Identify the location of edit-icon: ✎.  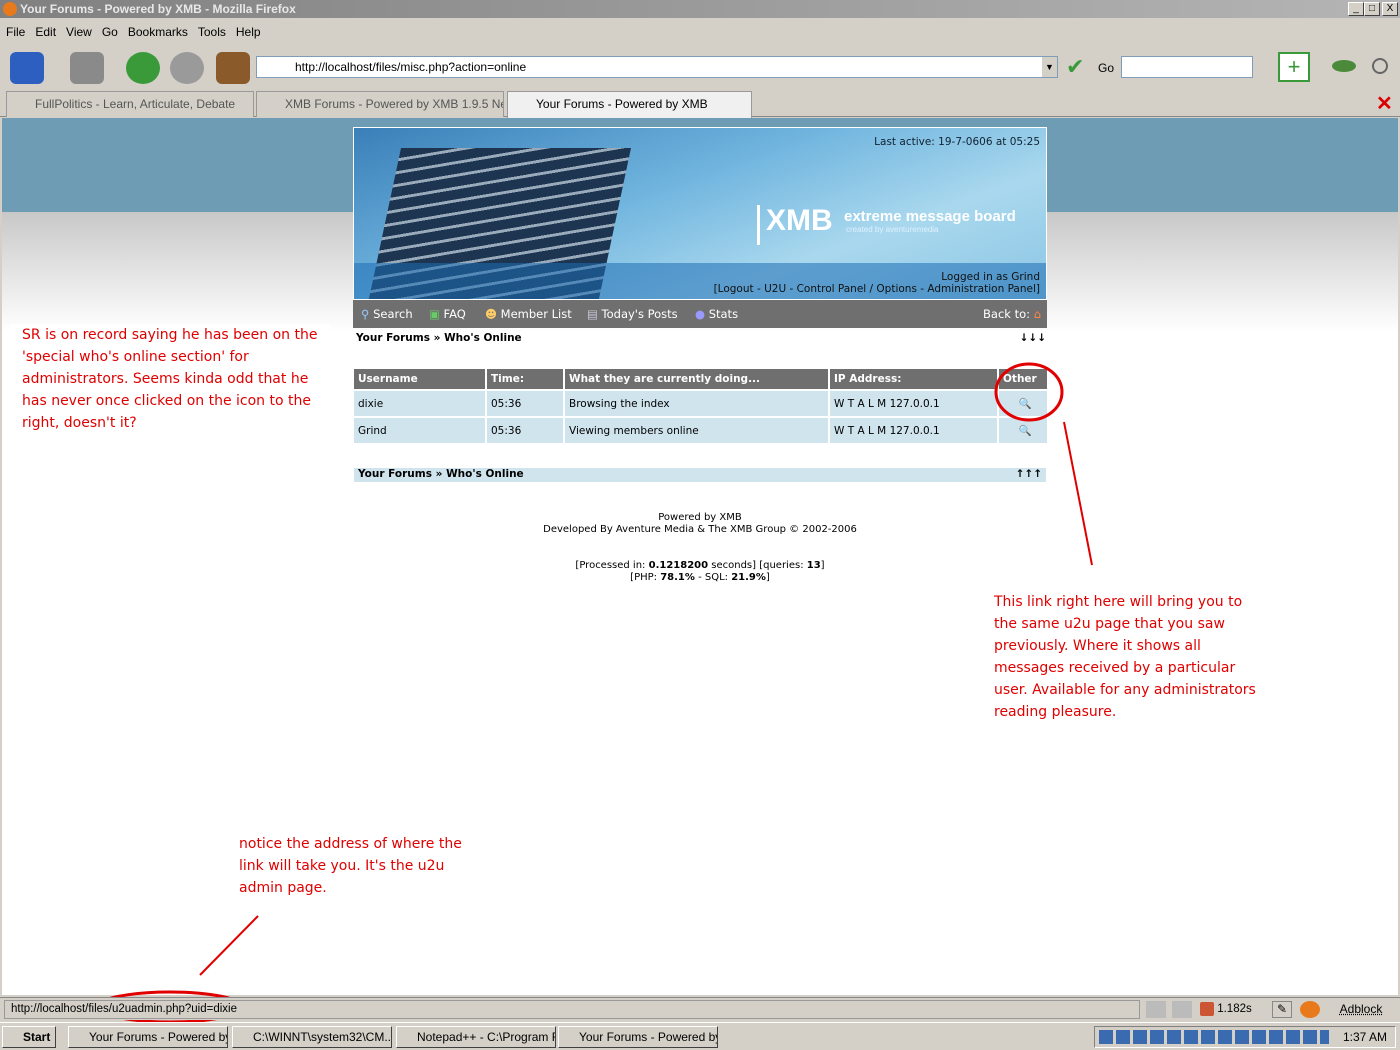
(1282, 1009).